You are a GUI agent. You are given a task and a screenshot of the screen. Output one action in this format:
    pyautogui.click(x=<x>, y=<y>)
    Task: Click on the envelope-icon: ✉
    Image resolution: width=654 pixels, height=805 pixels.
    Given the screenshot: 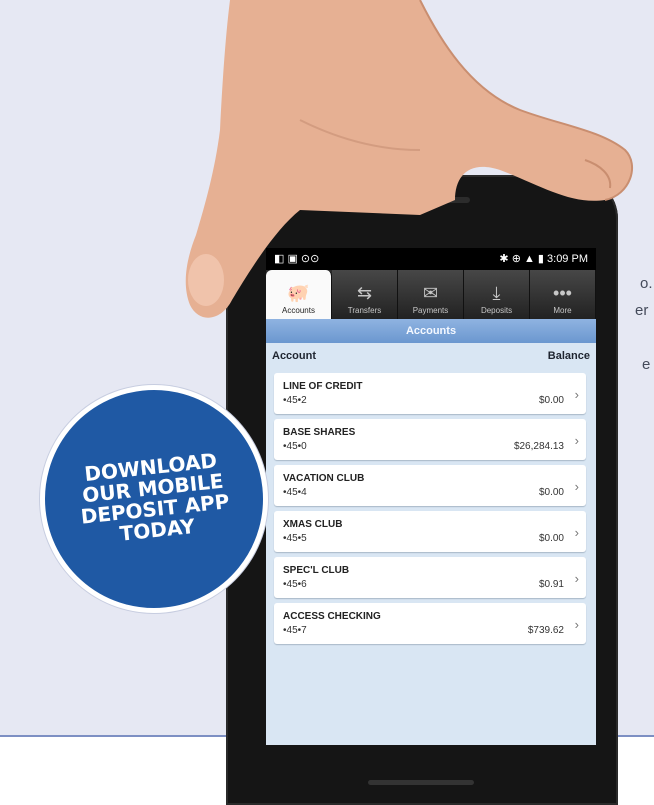 What is the action you would take?
    pyautogui.click(x=430, y=293)
    